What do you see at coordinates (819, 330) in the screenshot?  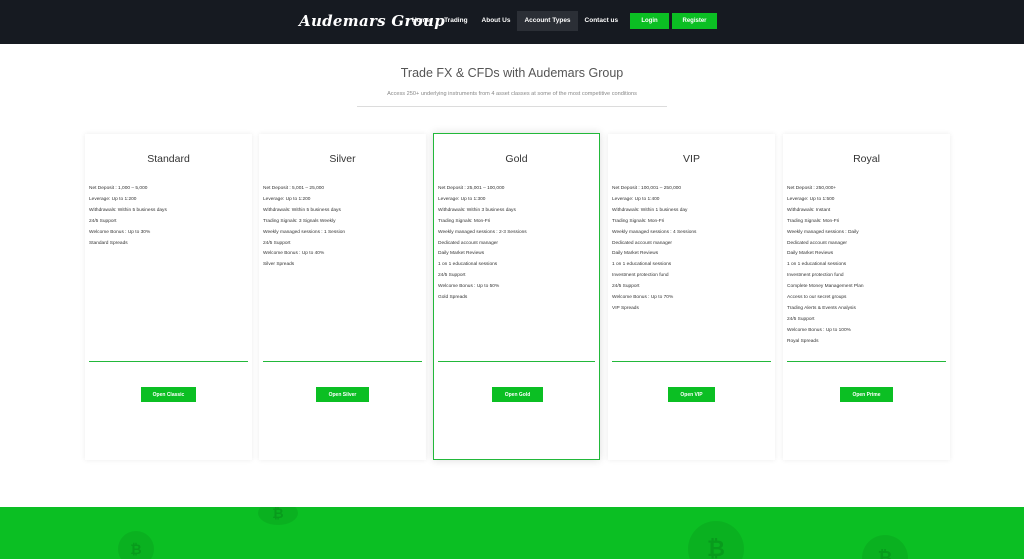 I see `feature-item: Welcome Bonus : Up to 100%` at bounding box center [819, 330].